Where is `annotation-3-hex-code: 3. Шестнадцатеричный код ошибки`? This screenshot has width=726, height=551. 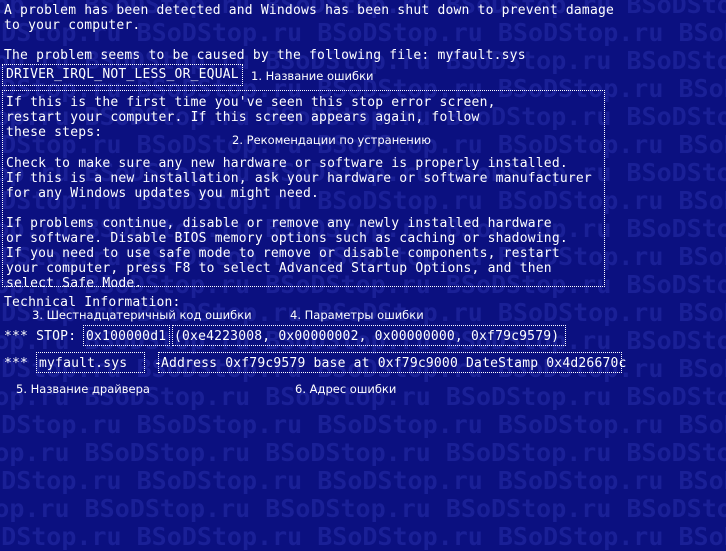
annotation-3-hex-code: 3. Шестнадцатеричный код ошибки is located at coordinates (142, 315).